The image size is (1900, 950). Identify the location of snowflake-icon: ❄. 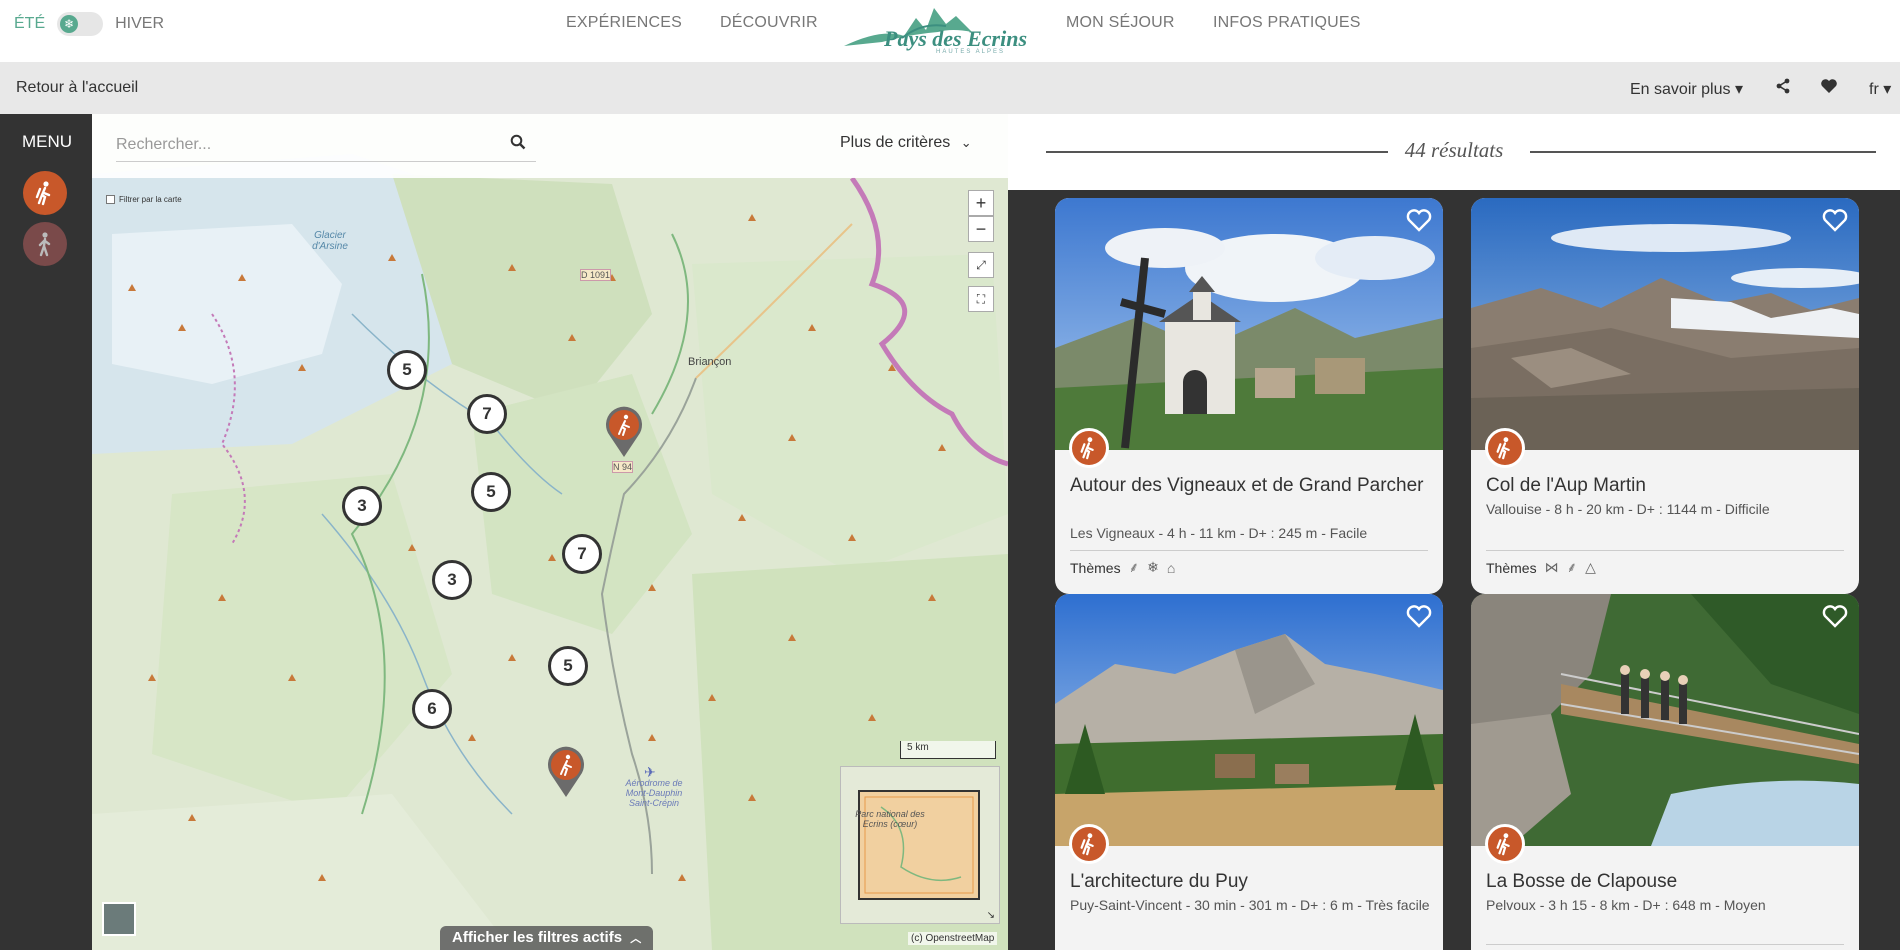
(69, 24).